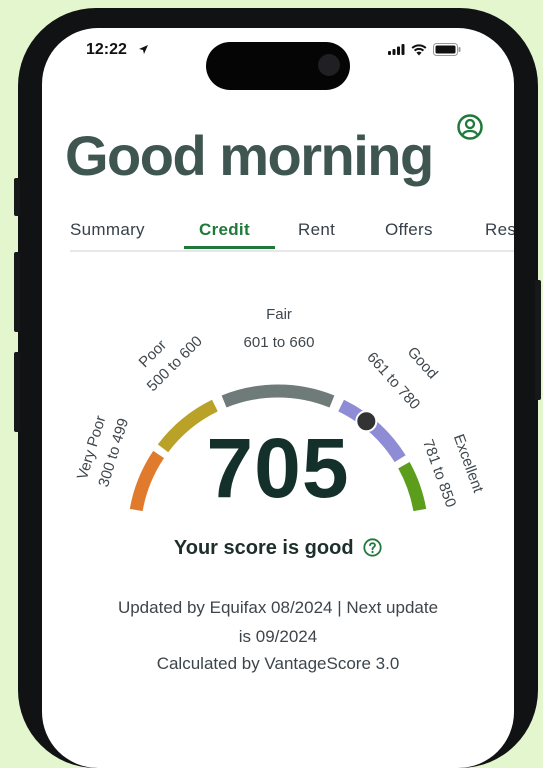  Describe the element at coordinates (499, 234) in the screenshot. I see `tab-res: Res` at that location.